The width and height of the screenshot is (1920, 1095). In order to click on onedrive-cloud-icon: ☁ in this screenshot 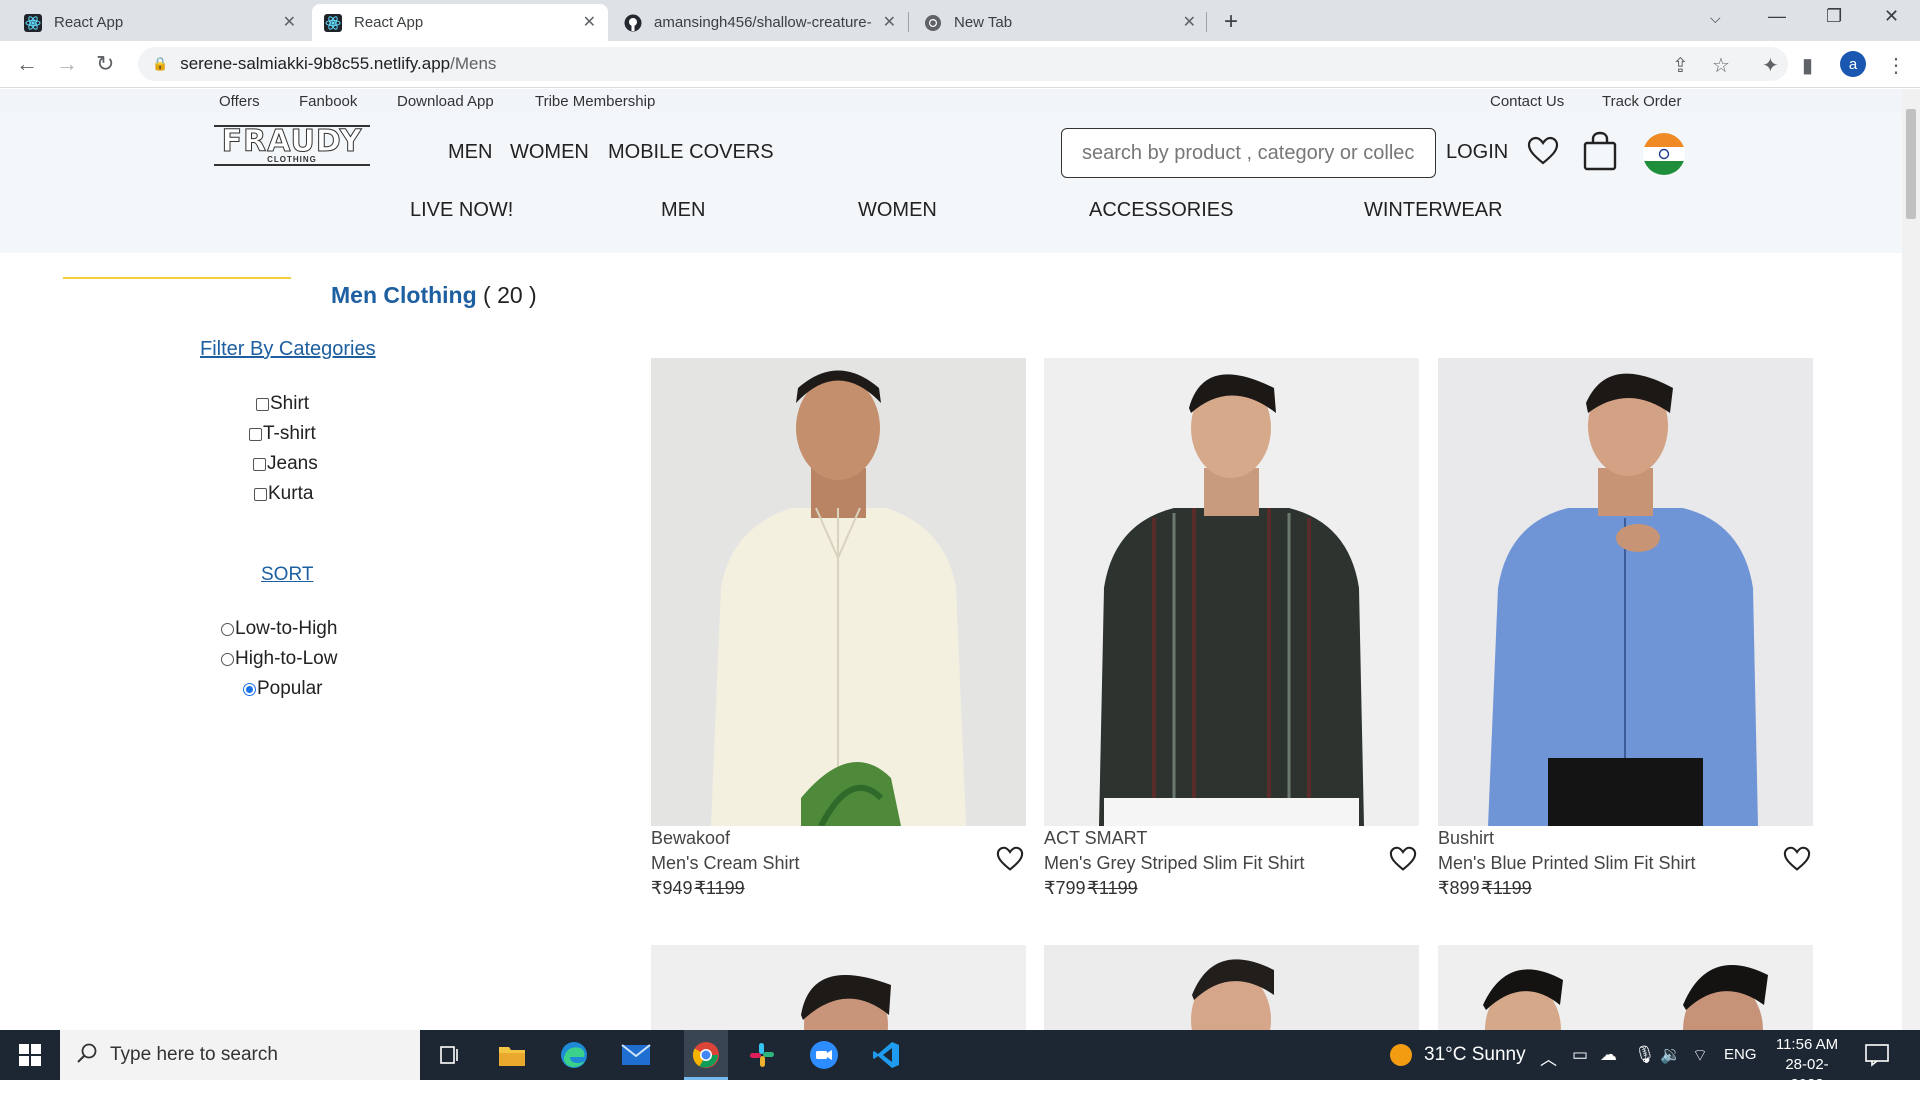, I will do `click(1608, 1055)`.